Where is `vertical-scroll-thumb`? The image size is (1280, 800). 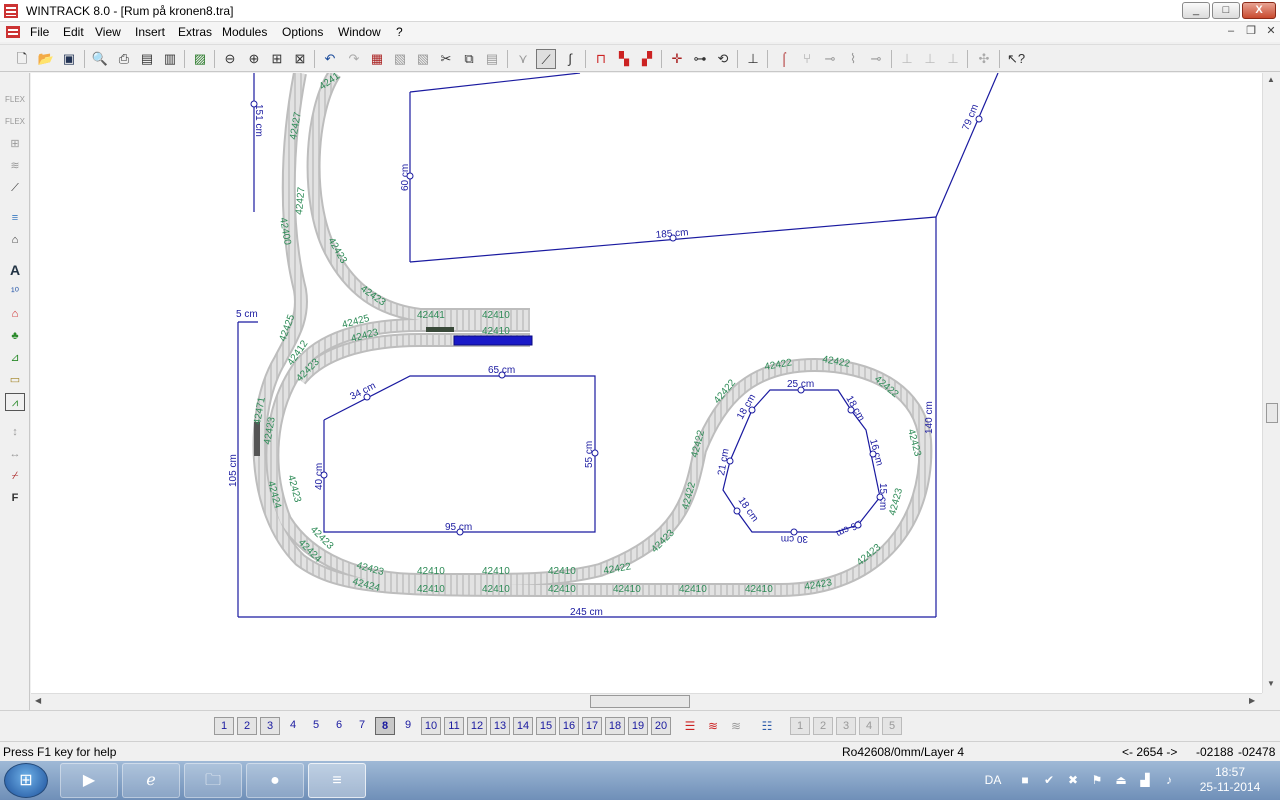
vertical-scroll-thumb is located at coordinates (1272, 413).